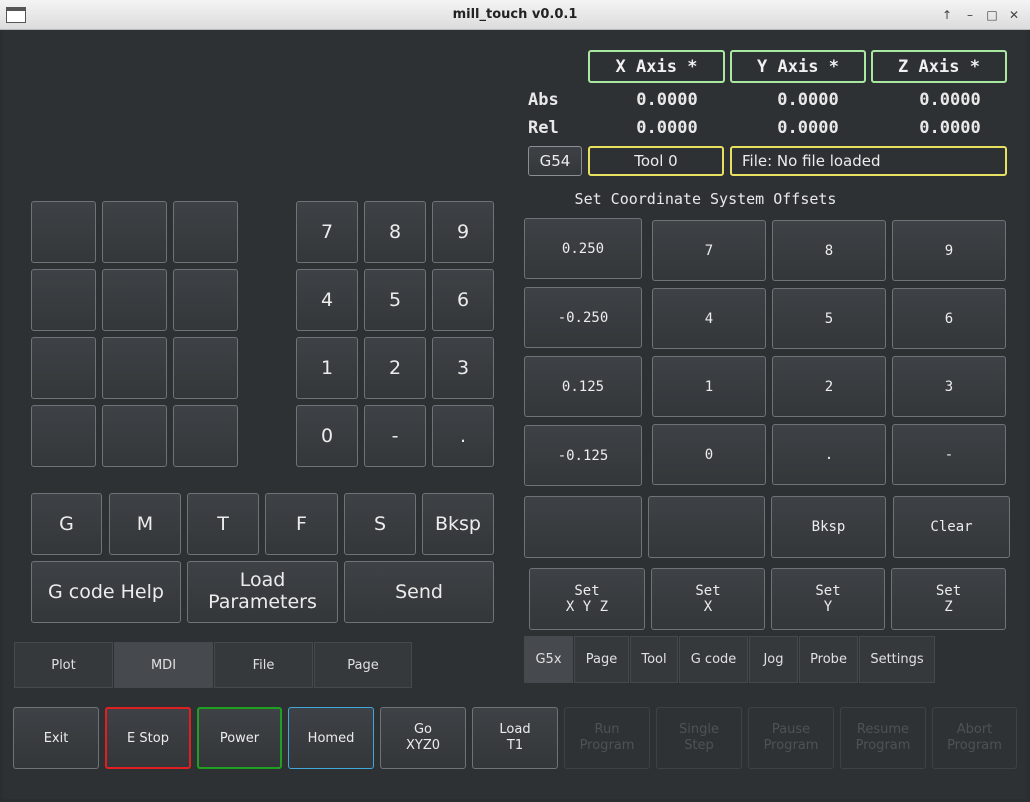  I want to click on minimize-icon: –, so click(970, 15).